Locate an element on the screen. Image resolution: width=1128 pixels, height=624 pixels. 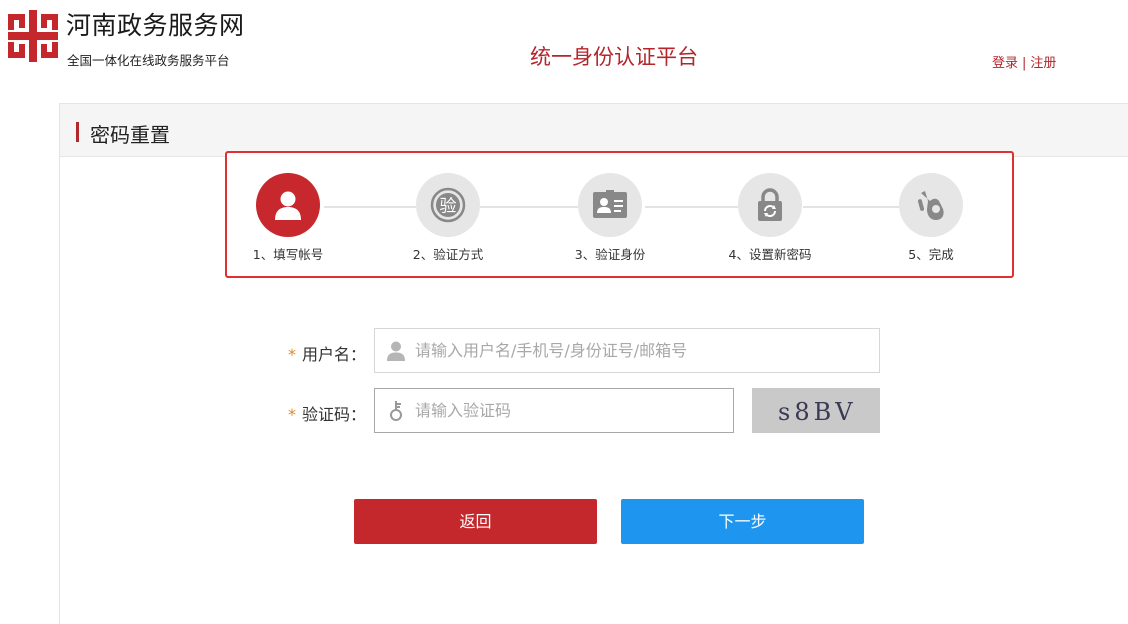
step-2-circle: 验 is located at coordinates (448, 205).